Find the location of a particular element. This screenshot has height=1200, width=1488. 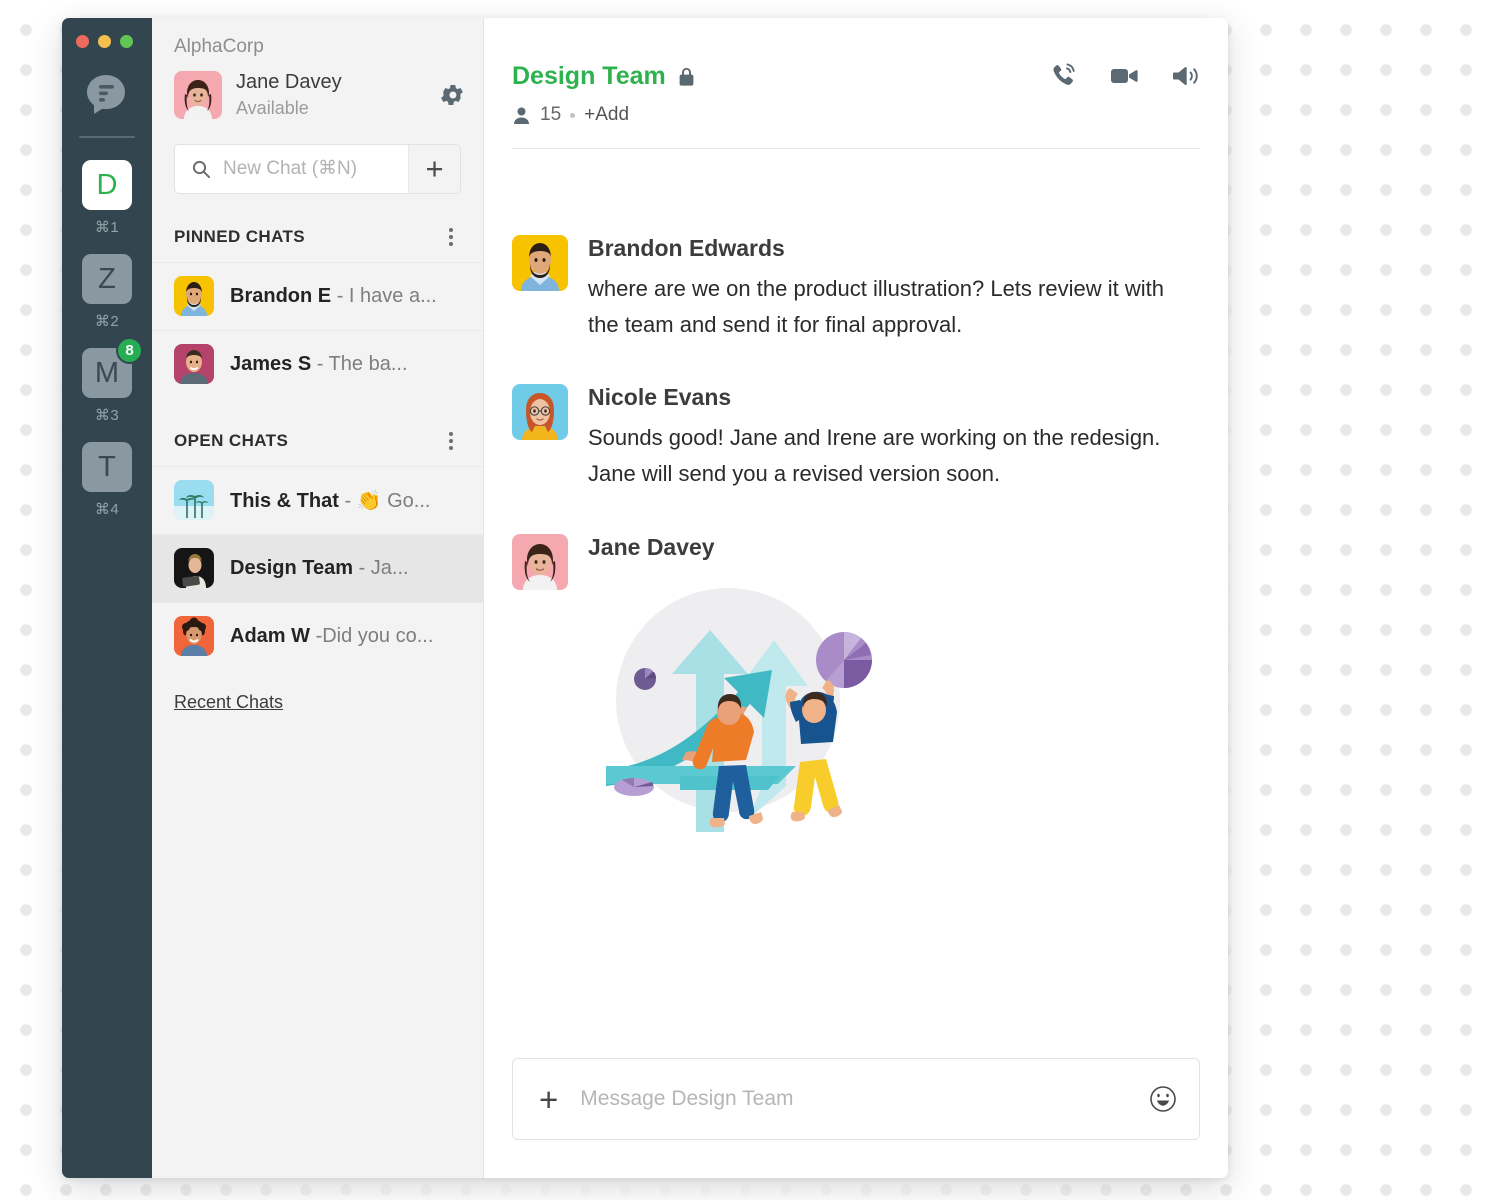

rail-item-list: D ⌘1 Z ⌘2 M 8 ⌘3 T ⌘4 is located at coordinates (107, 339).